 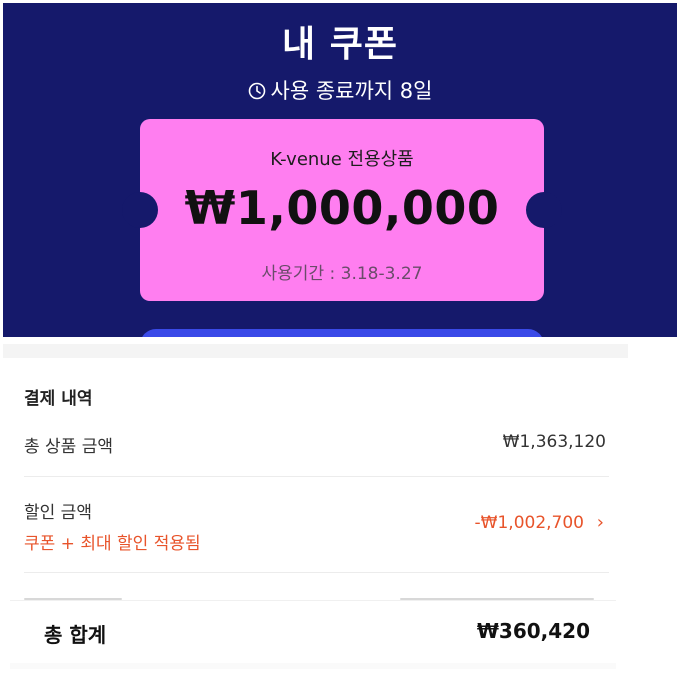 What do you see at coordinates (529, 523) in the screenshot?
I see `discount-value: -₩1,002,700` at bounding box center [529, 523].